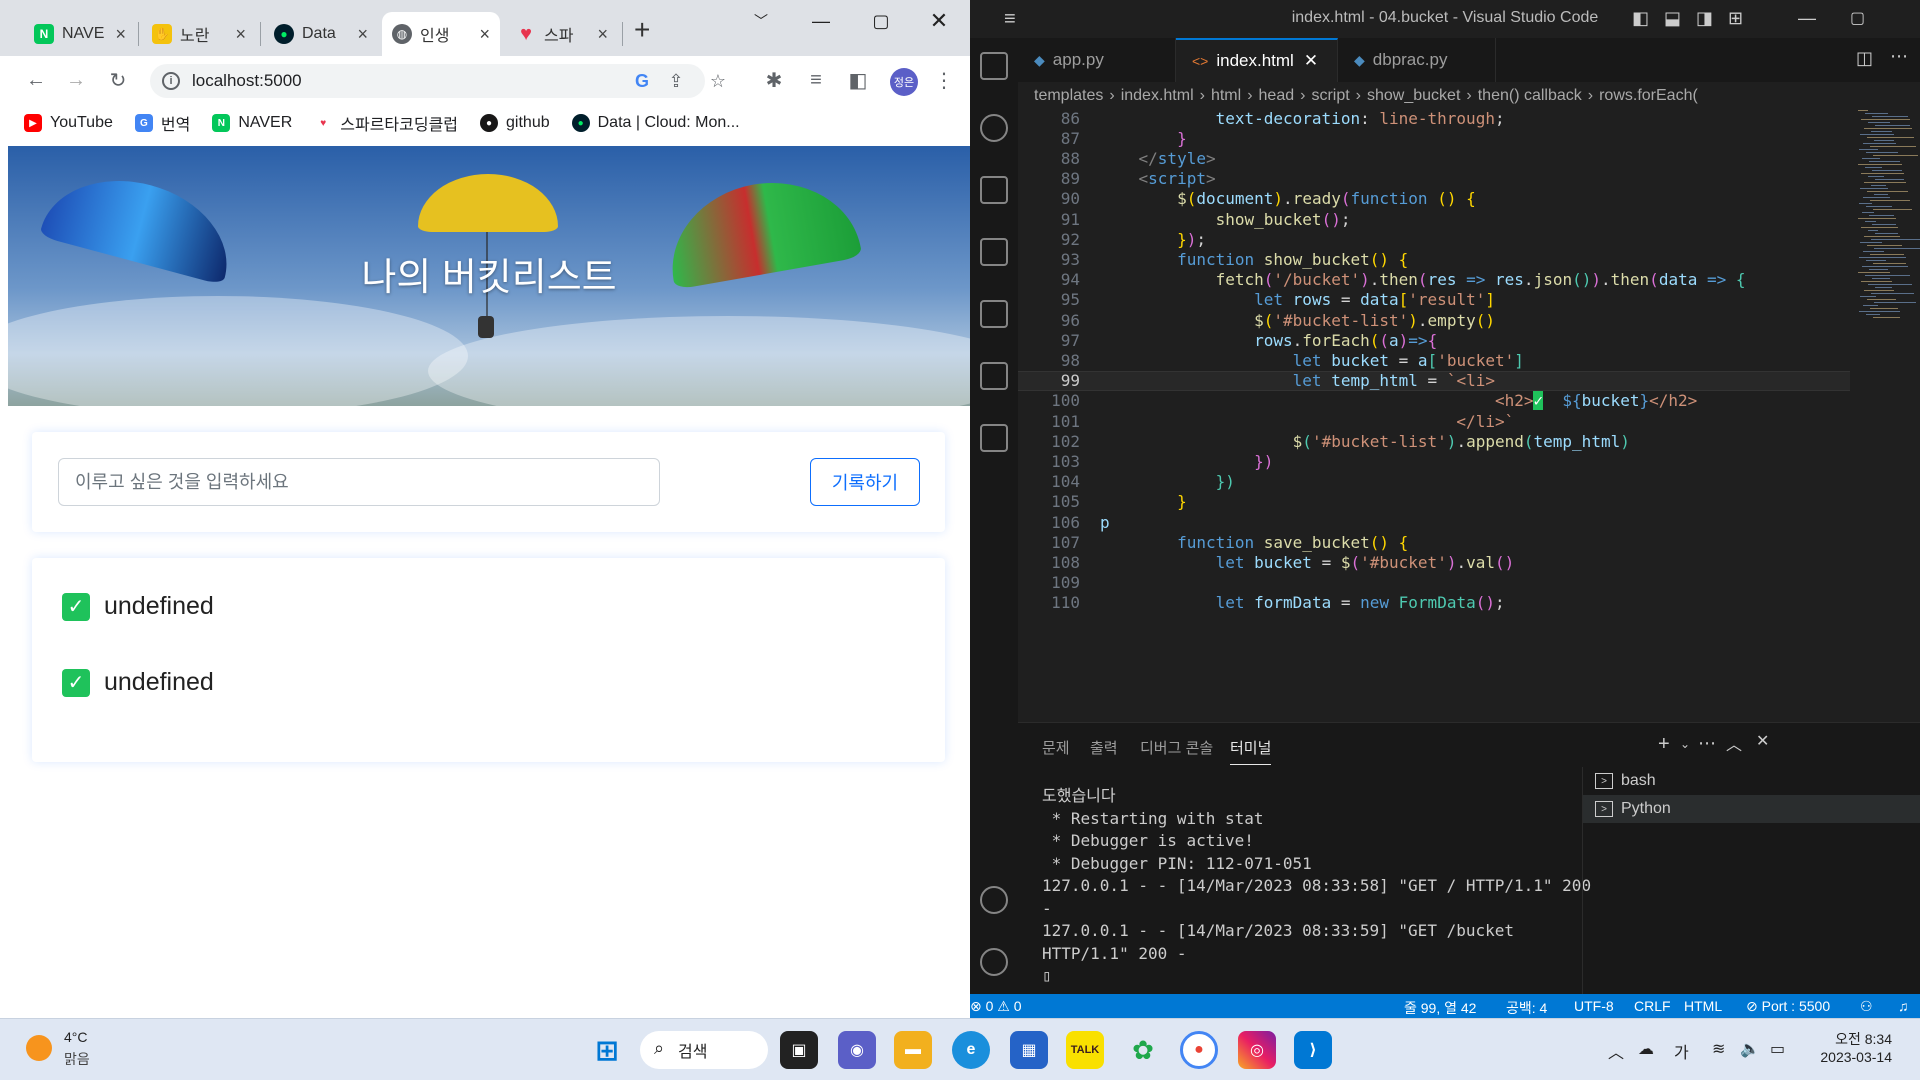  What do you see at coordinates (642, 81) in the screenshot?
I see `google-lens-icon: G` at bounding box center [642, 81].